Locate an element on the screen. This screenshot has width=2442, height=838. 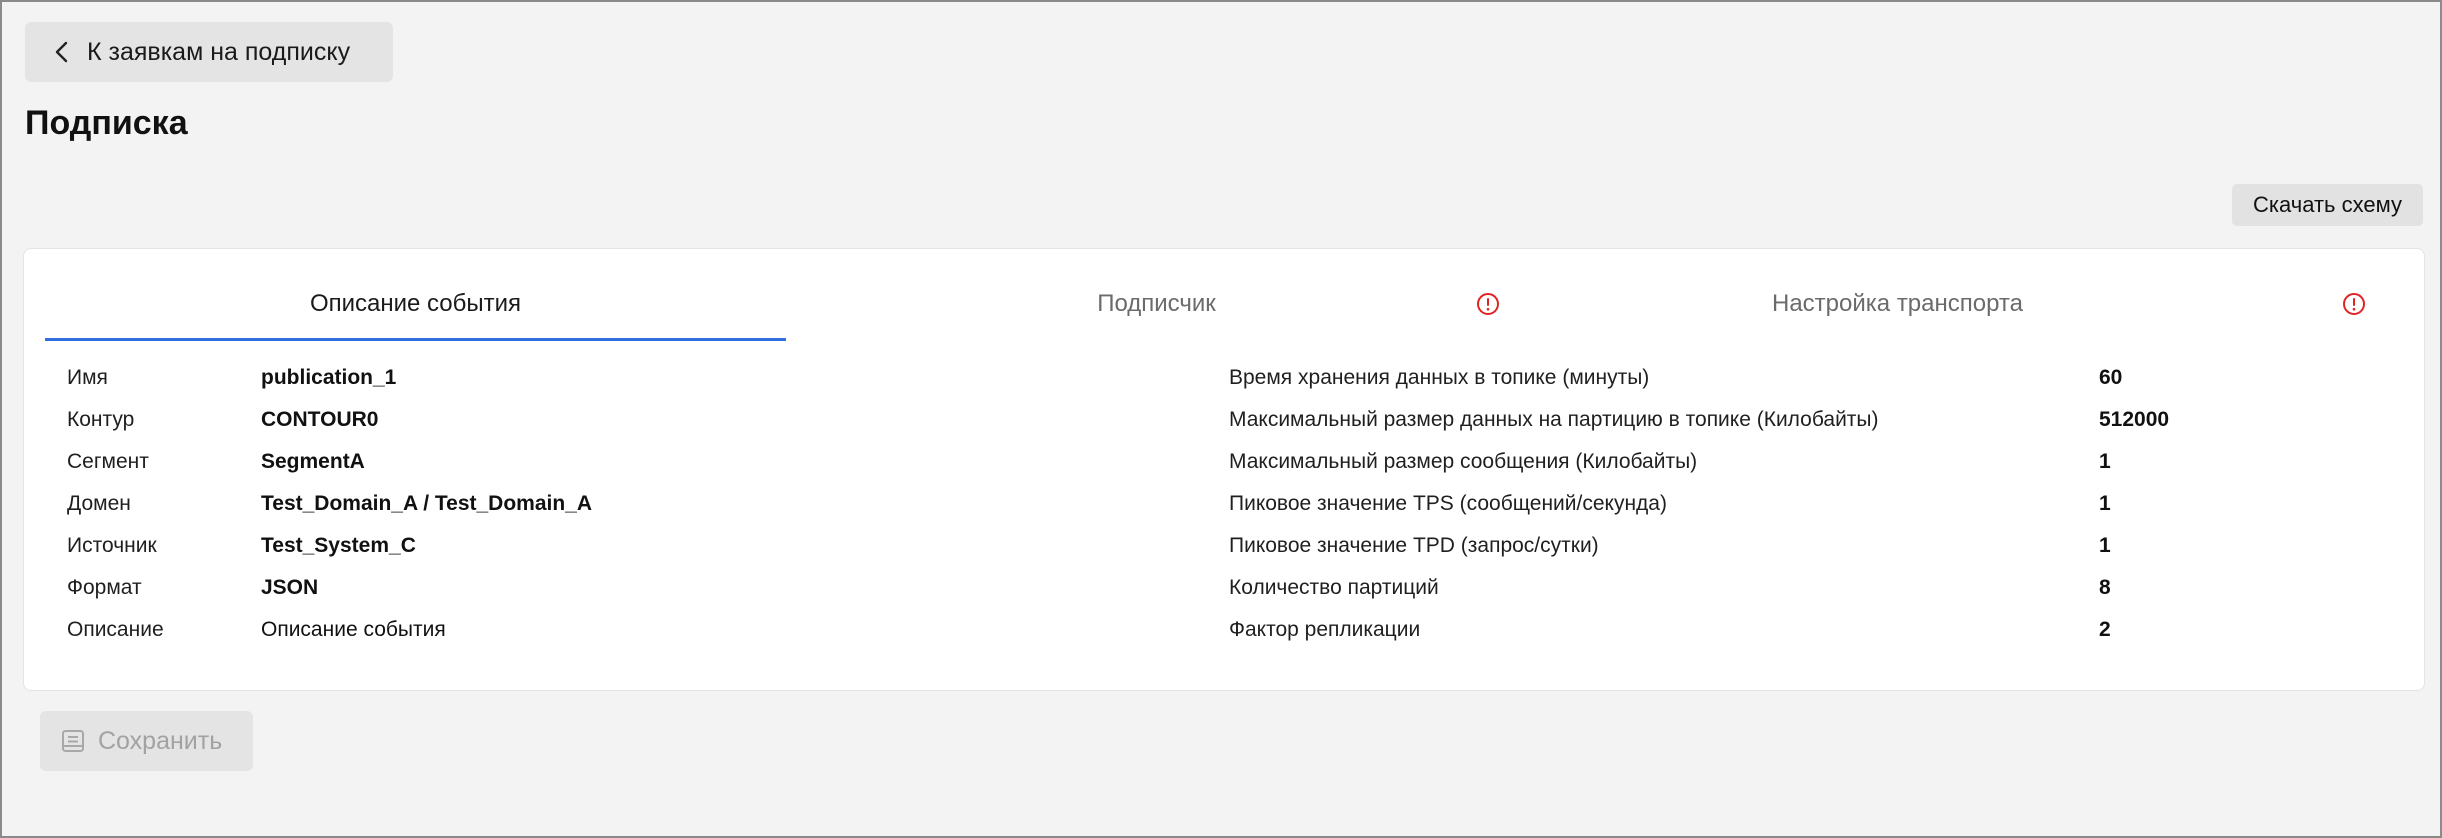
setting-label-partitions: Количество партиций is located at coordinates (1334, 587).